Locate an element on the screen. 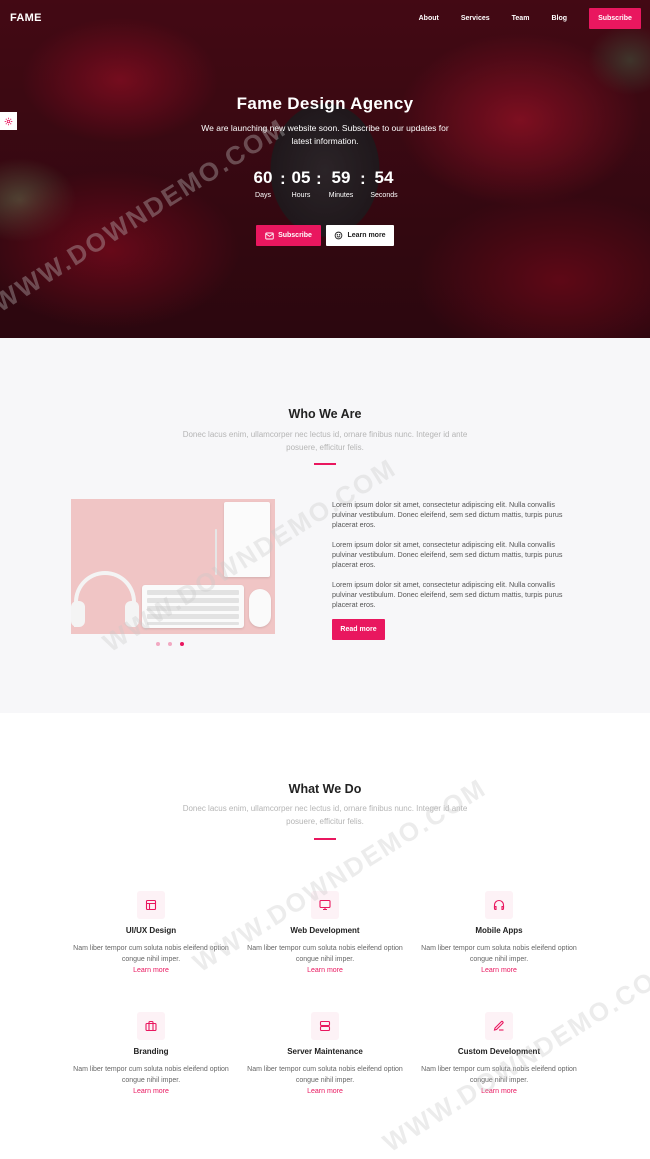  countdown-hours: 05 Hours is located at coordinates (301, 183).